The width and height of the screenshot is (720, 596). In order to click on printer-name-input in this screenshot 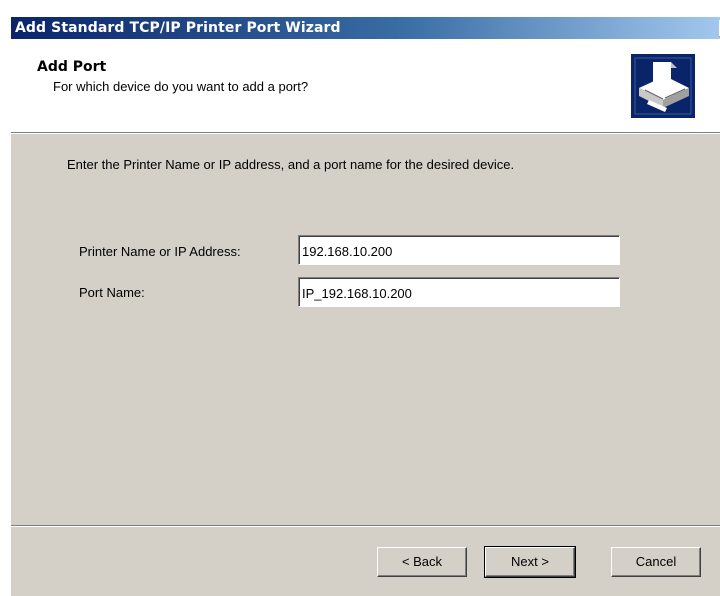, I will do `click(459, 250)`.